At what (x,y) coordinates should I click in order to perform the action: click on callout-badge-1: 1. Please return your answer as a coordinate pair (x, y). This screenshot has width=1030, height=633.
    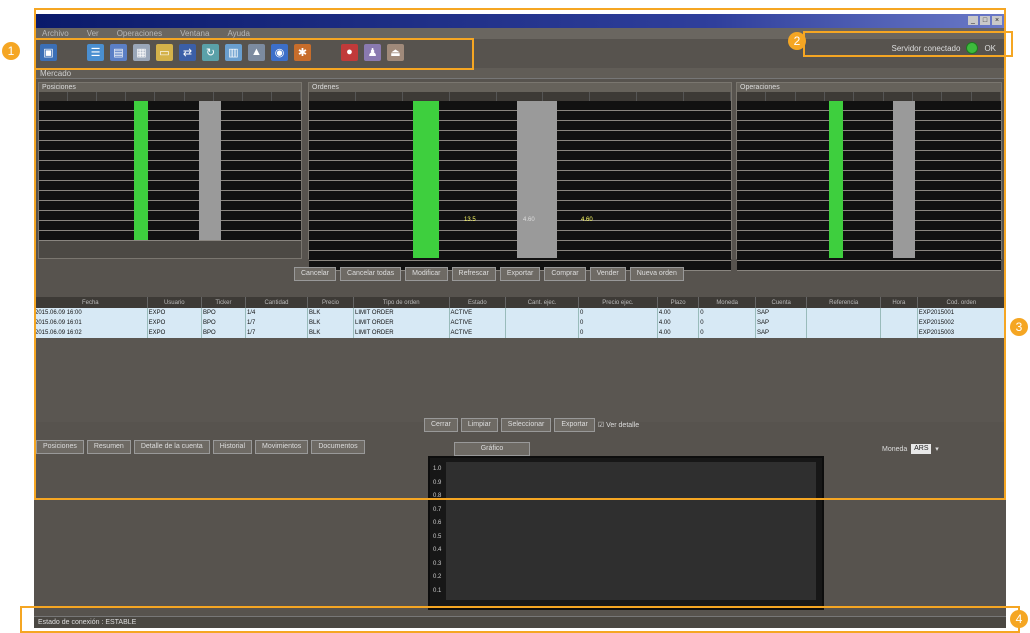
    Looking at the image, I should click on (11, 51).